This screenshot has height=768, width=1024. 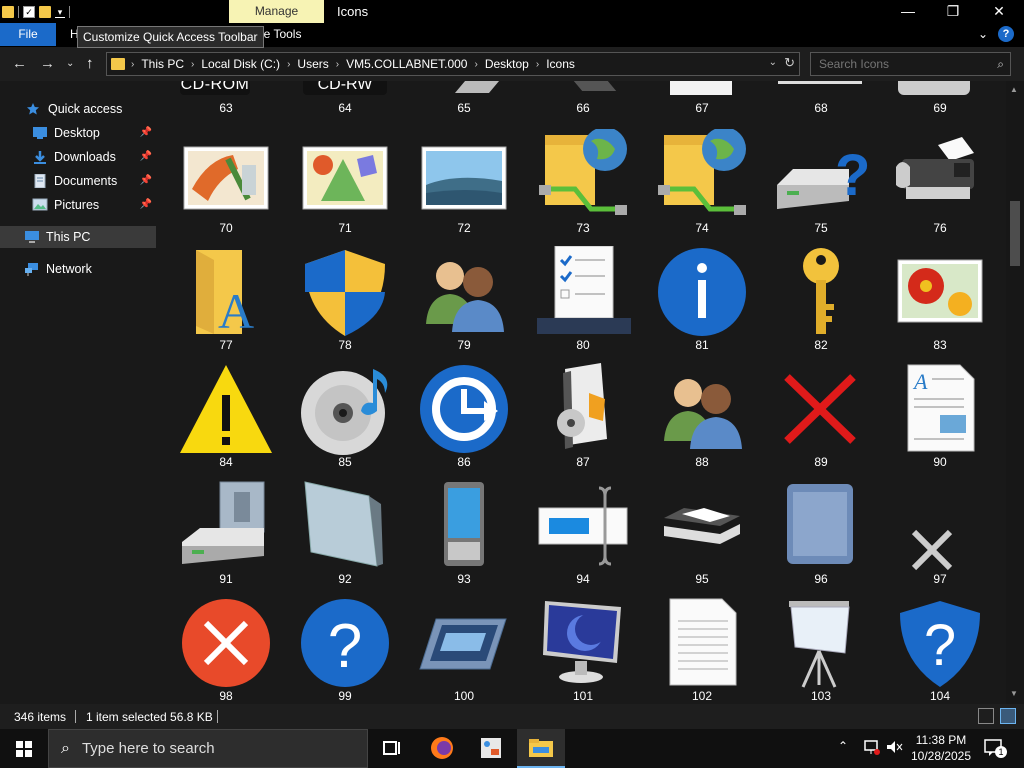 I want to click on file-tile: 91, so click(x=217, y=530).